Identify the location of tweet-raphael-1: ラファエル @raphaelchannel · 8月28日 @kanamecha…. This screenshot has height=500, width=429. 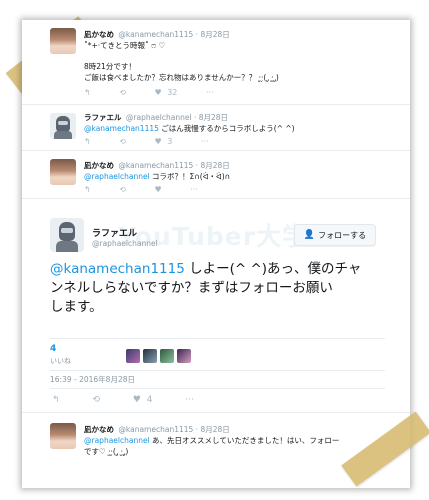
(216, 128).